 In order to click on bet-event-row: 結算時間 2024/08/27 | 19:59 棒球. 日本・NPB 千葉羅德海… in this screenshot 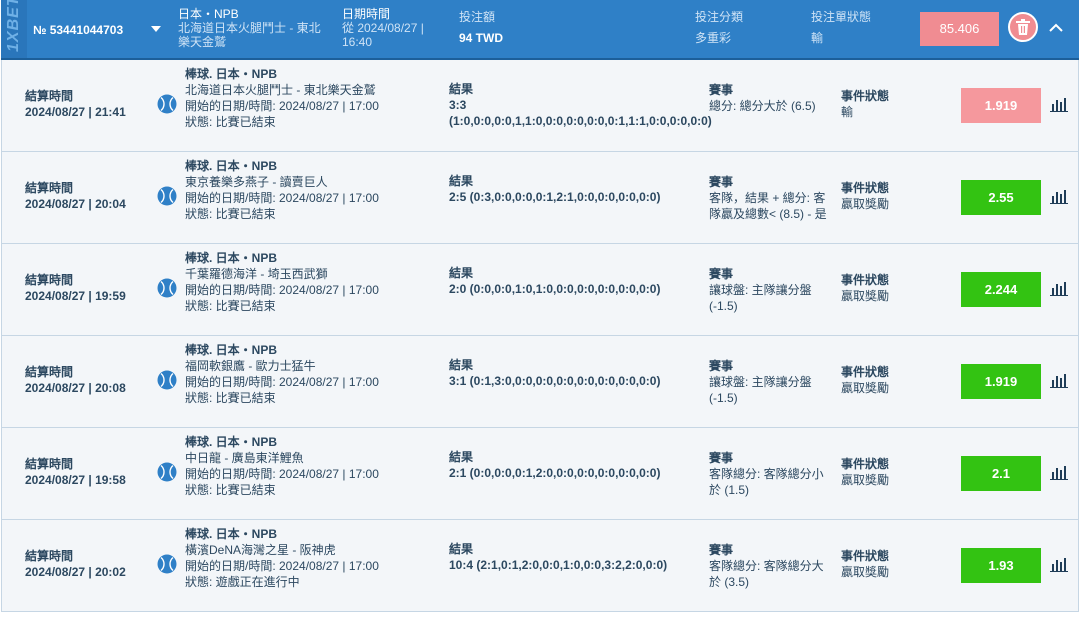, I will do `click(540, 290)`.